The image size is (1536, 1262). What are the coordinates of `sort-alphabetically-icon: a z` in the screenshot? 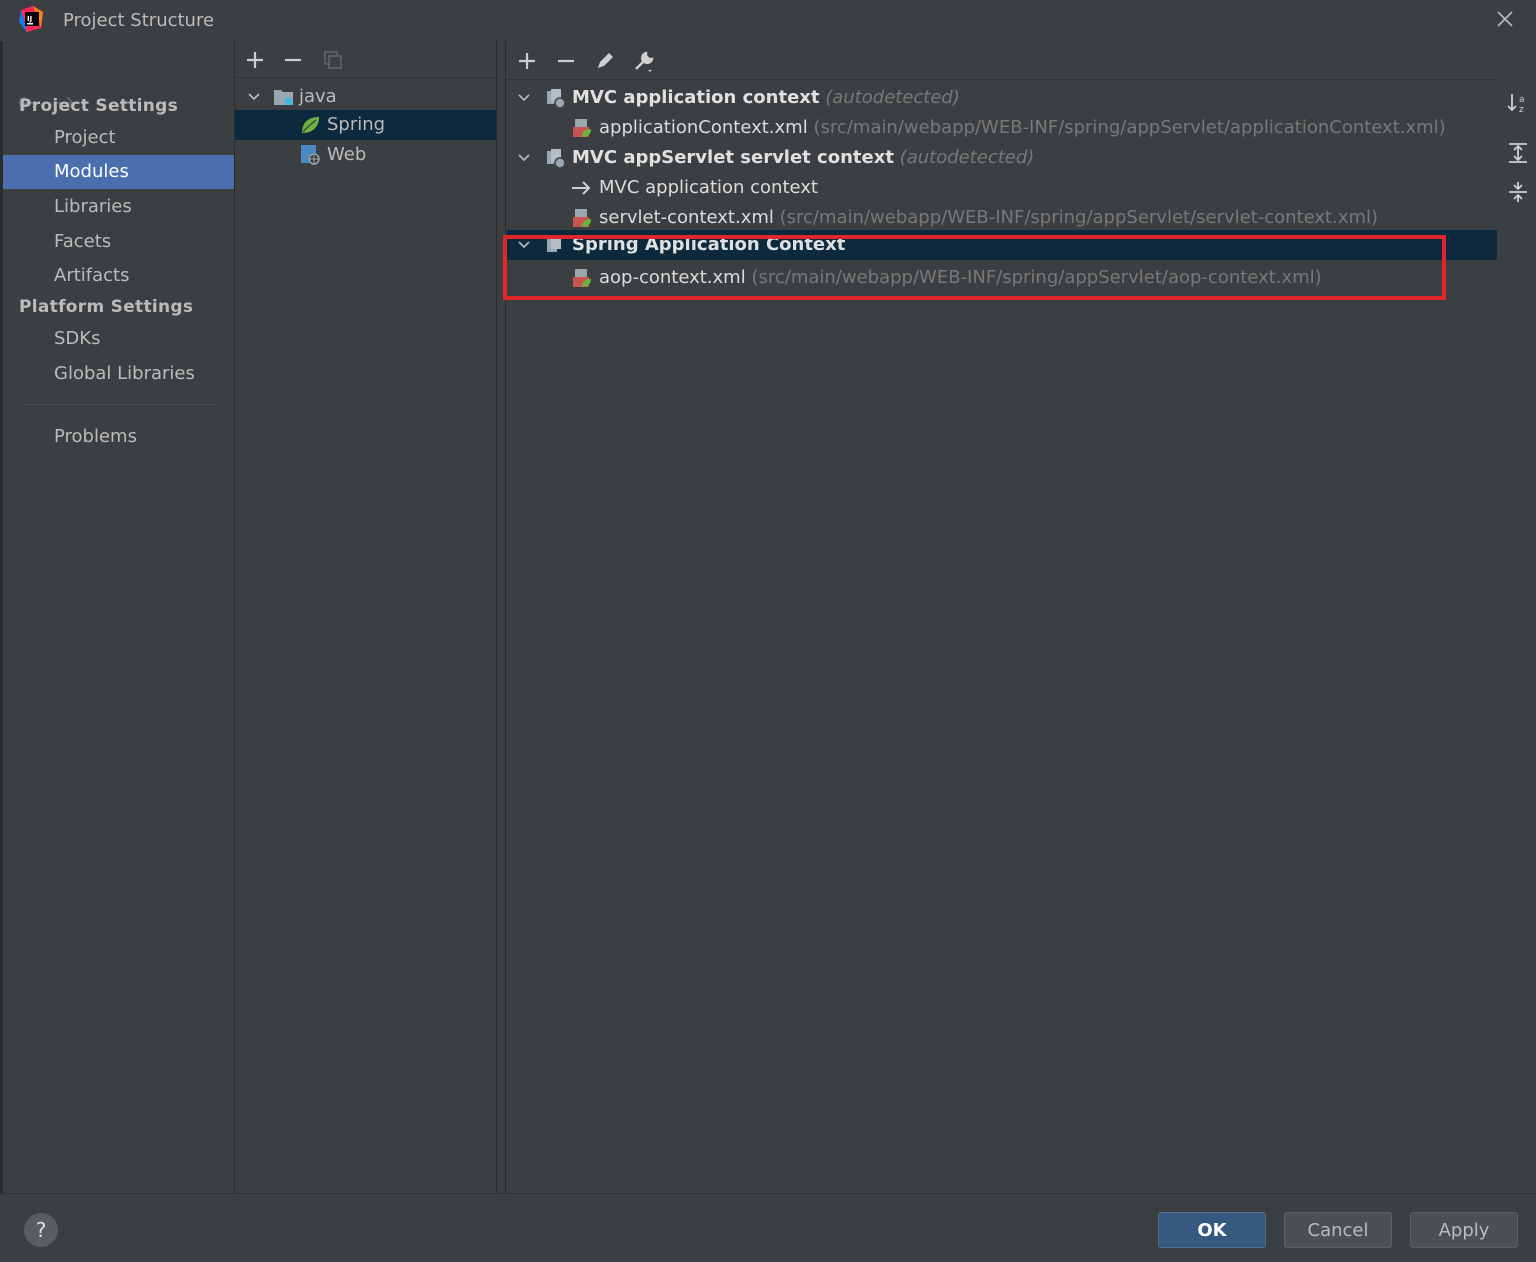 It's located at (1518, 103).